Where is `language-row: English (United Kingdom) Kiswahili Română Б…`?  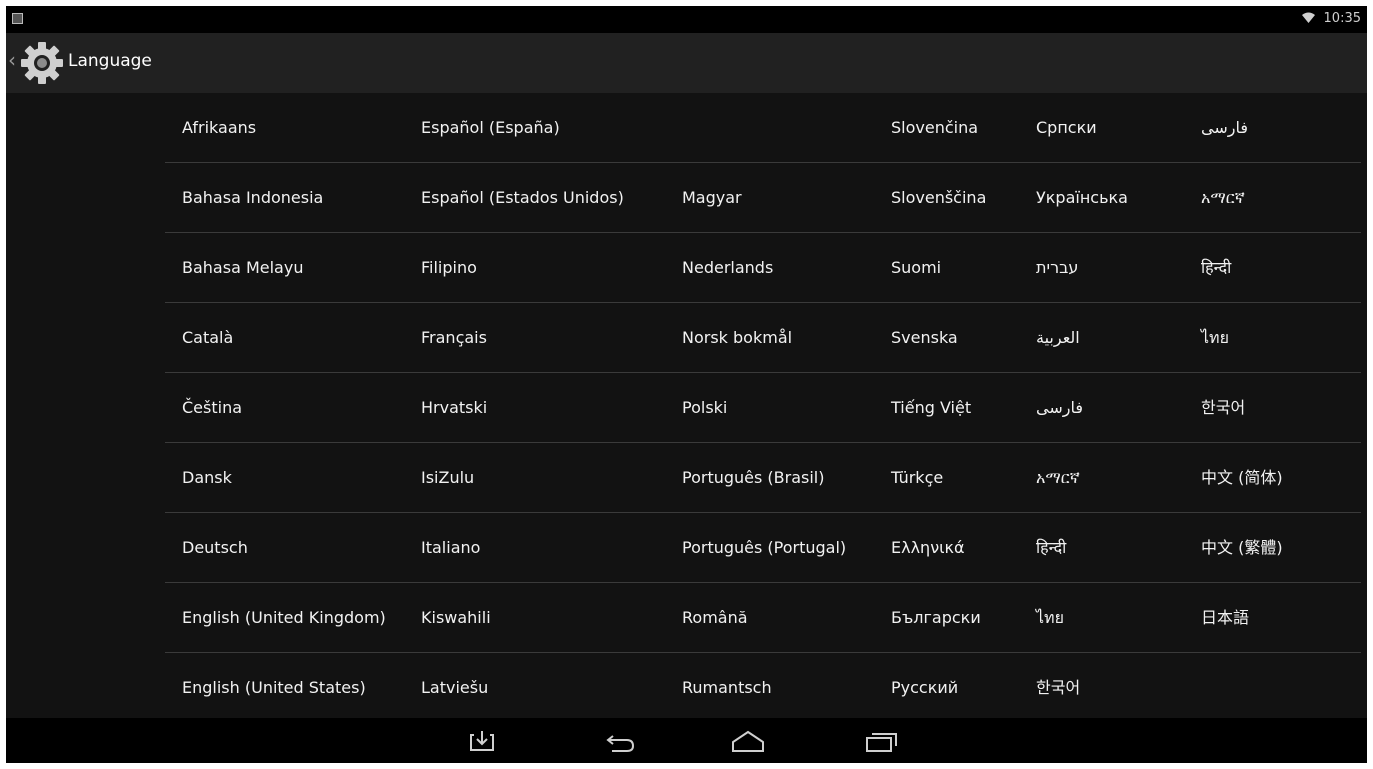
language-row: English (United Kingdom) Kiswahili Română Б… is located at coordinates (763, 618).